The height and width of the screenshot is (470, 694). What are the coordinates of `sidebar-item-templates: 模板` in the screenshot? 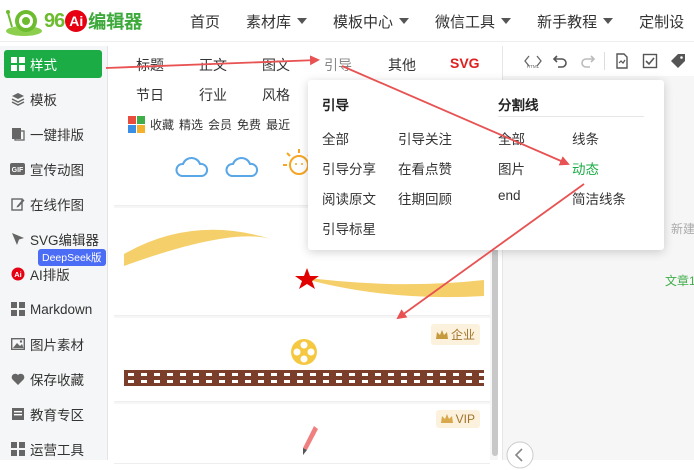 It's located at (53, 99).